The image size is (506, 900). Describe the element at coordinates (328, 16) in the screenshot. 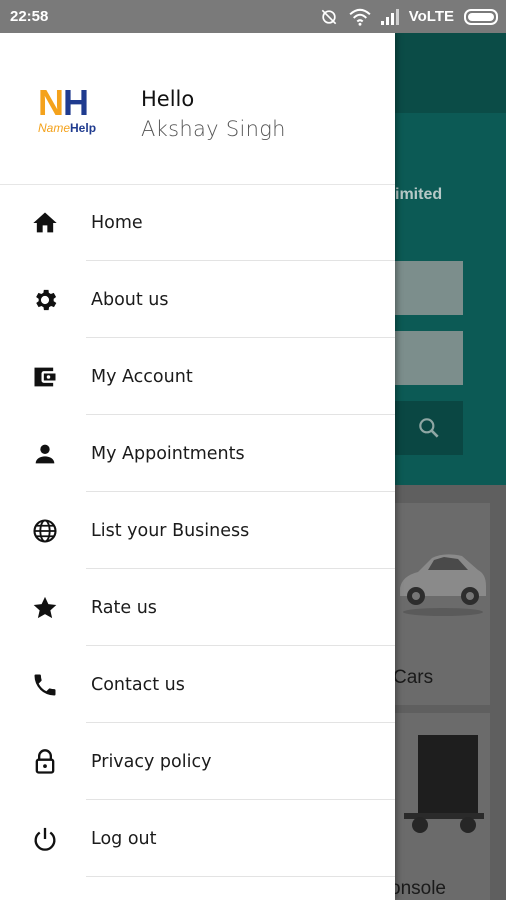

I see `sync-off-icon` at that location.